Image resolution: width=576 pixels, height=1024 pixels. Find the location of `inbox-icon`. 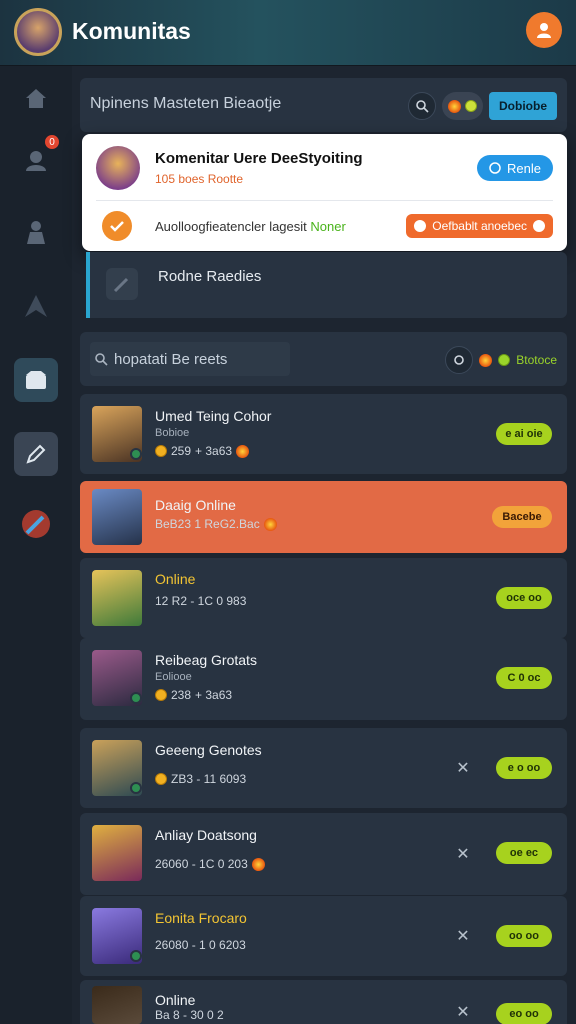

inbox-icon is located at coordinates (36, 380).